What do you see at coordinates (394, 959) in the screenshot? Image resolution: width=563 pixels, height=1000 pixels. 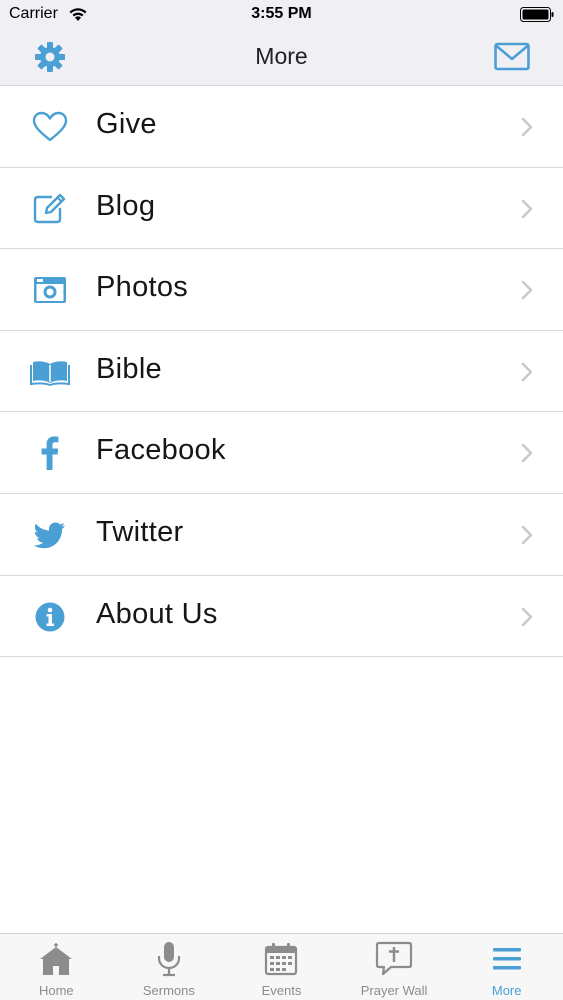 I see `prayer-icon` at bounding box center [394, 959].